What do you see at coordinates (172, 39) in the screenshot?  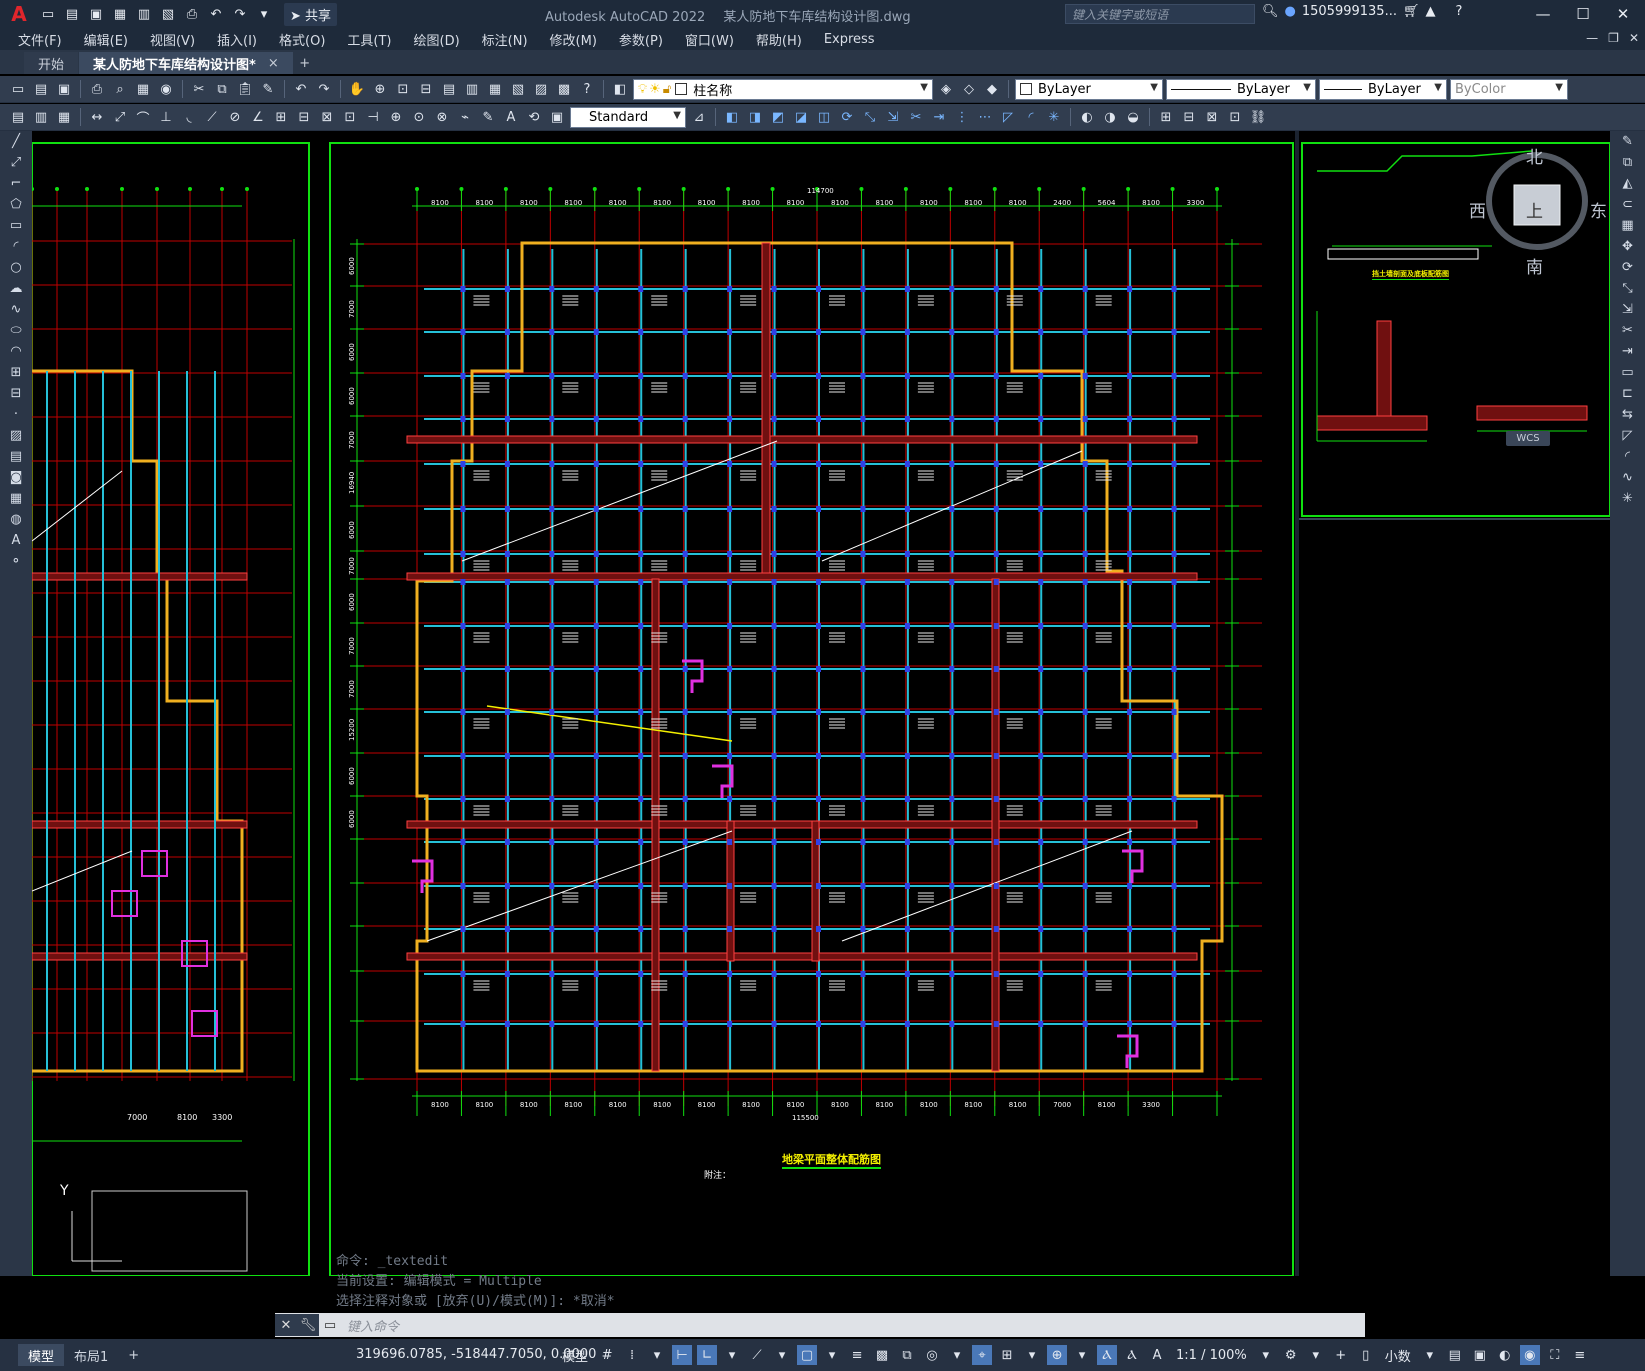 I see `menu-view: 视图(V)` at bounding box center [172, 39].